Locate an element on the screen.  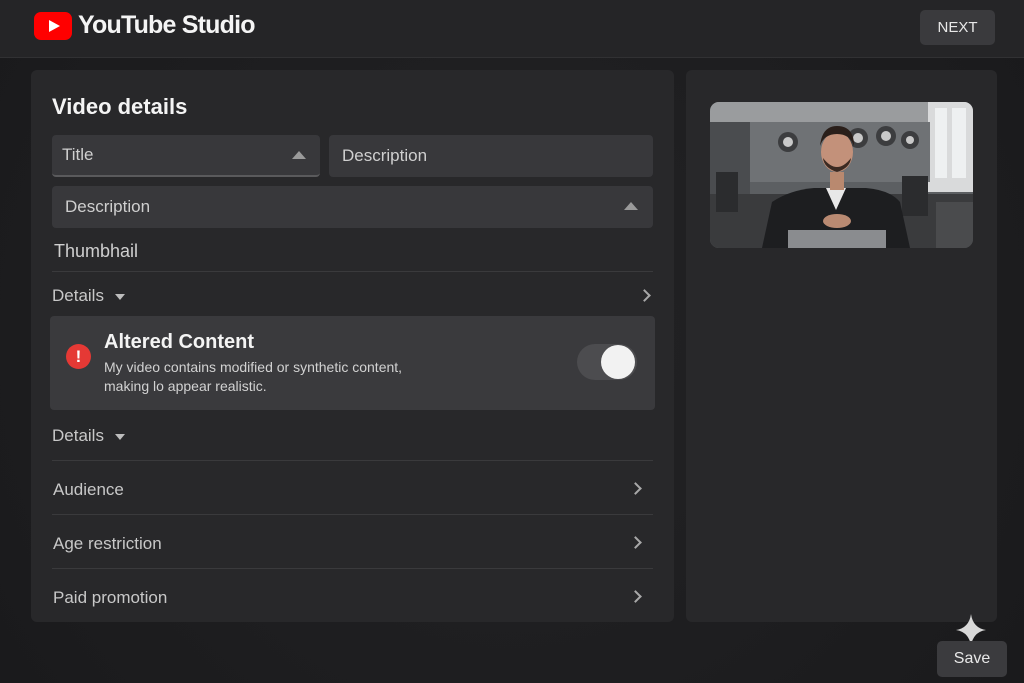
youtube-play-icon is located at coordinates (53, 25).